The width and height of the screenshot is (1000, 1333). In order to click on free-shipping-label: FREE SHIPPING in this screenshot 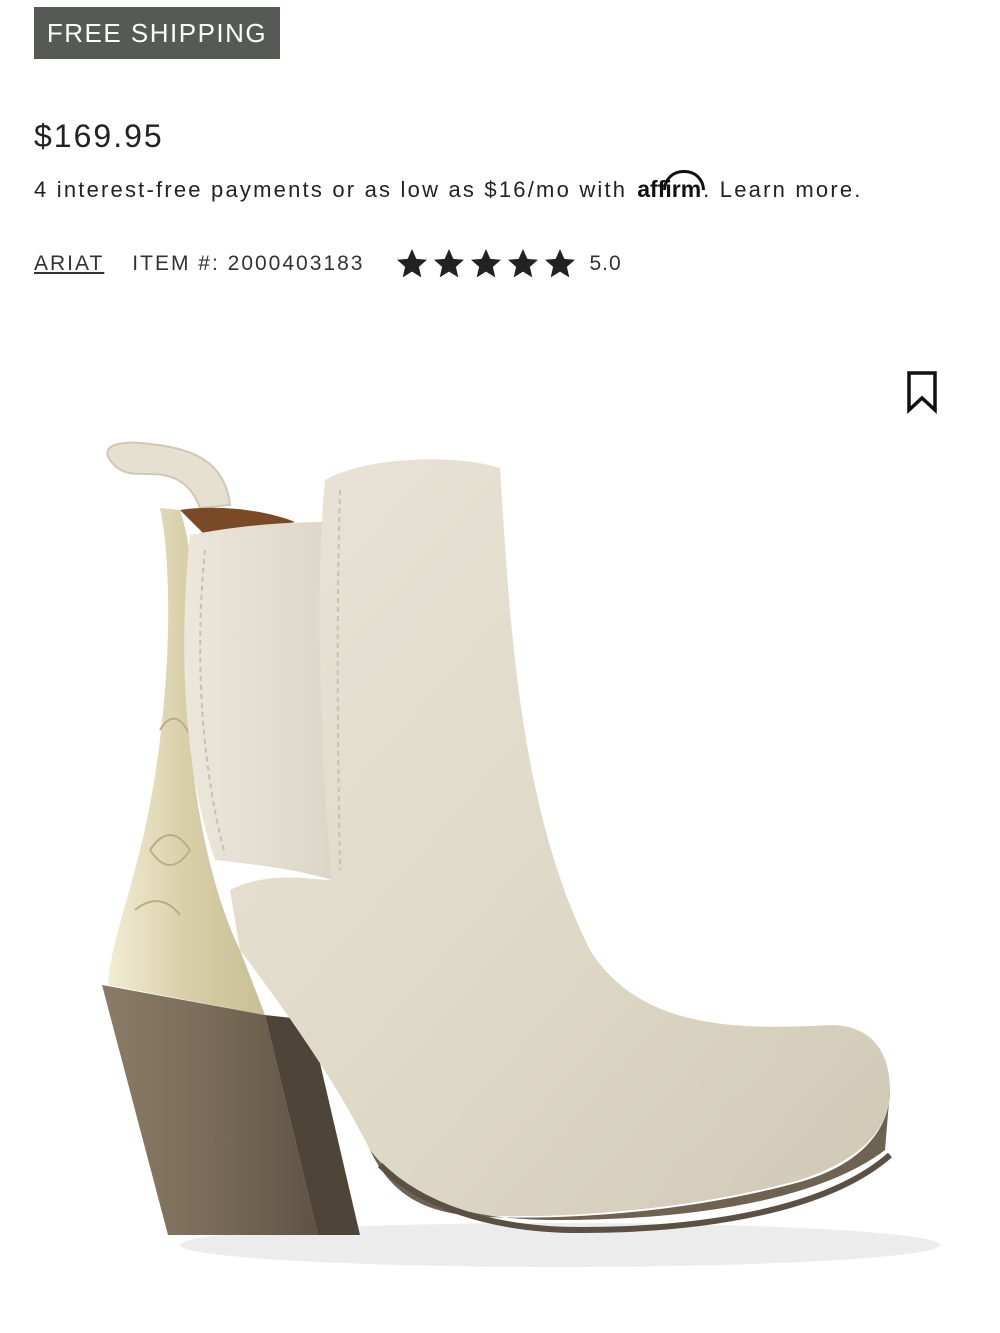, I will do `click(157, 32)`.